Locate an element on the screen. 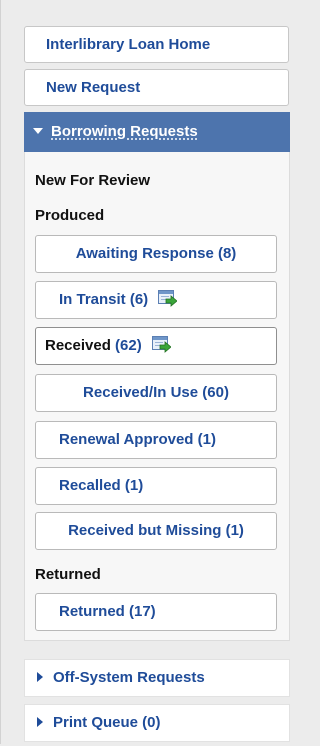 This screenshot has width=320, height=746. in-transit-button: In Transit (6) is located at coordinates (156, 300).